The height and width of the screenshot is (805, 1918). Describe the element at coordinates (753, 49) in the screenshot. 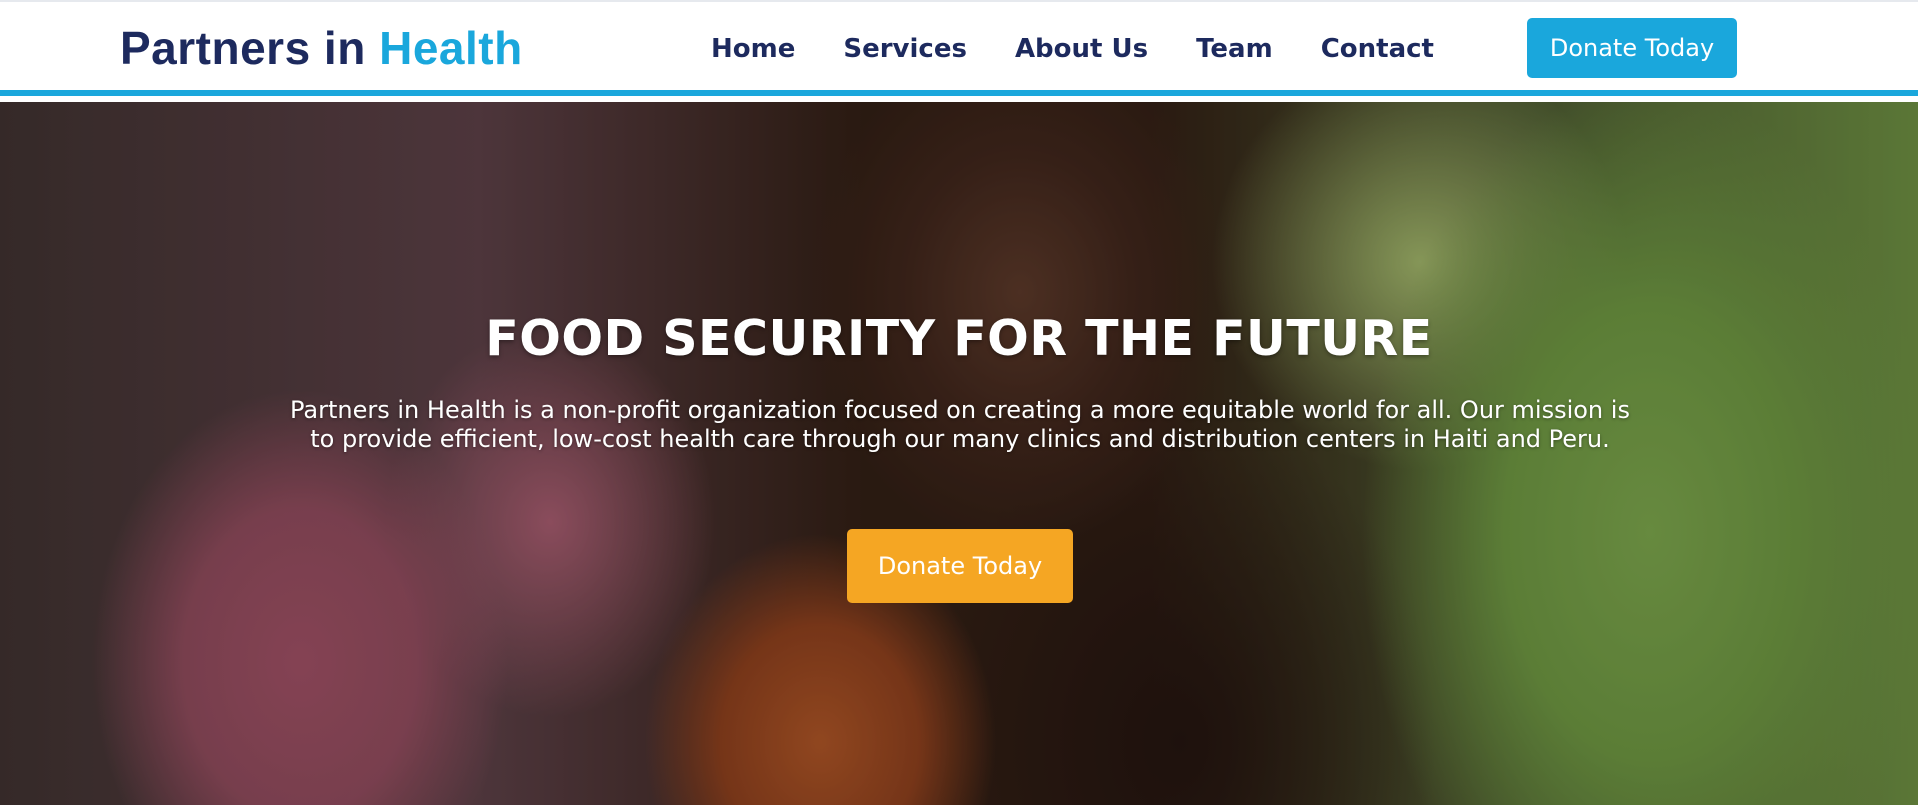

I see `nav-home-link: Home` at that location.